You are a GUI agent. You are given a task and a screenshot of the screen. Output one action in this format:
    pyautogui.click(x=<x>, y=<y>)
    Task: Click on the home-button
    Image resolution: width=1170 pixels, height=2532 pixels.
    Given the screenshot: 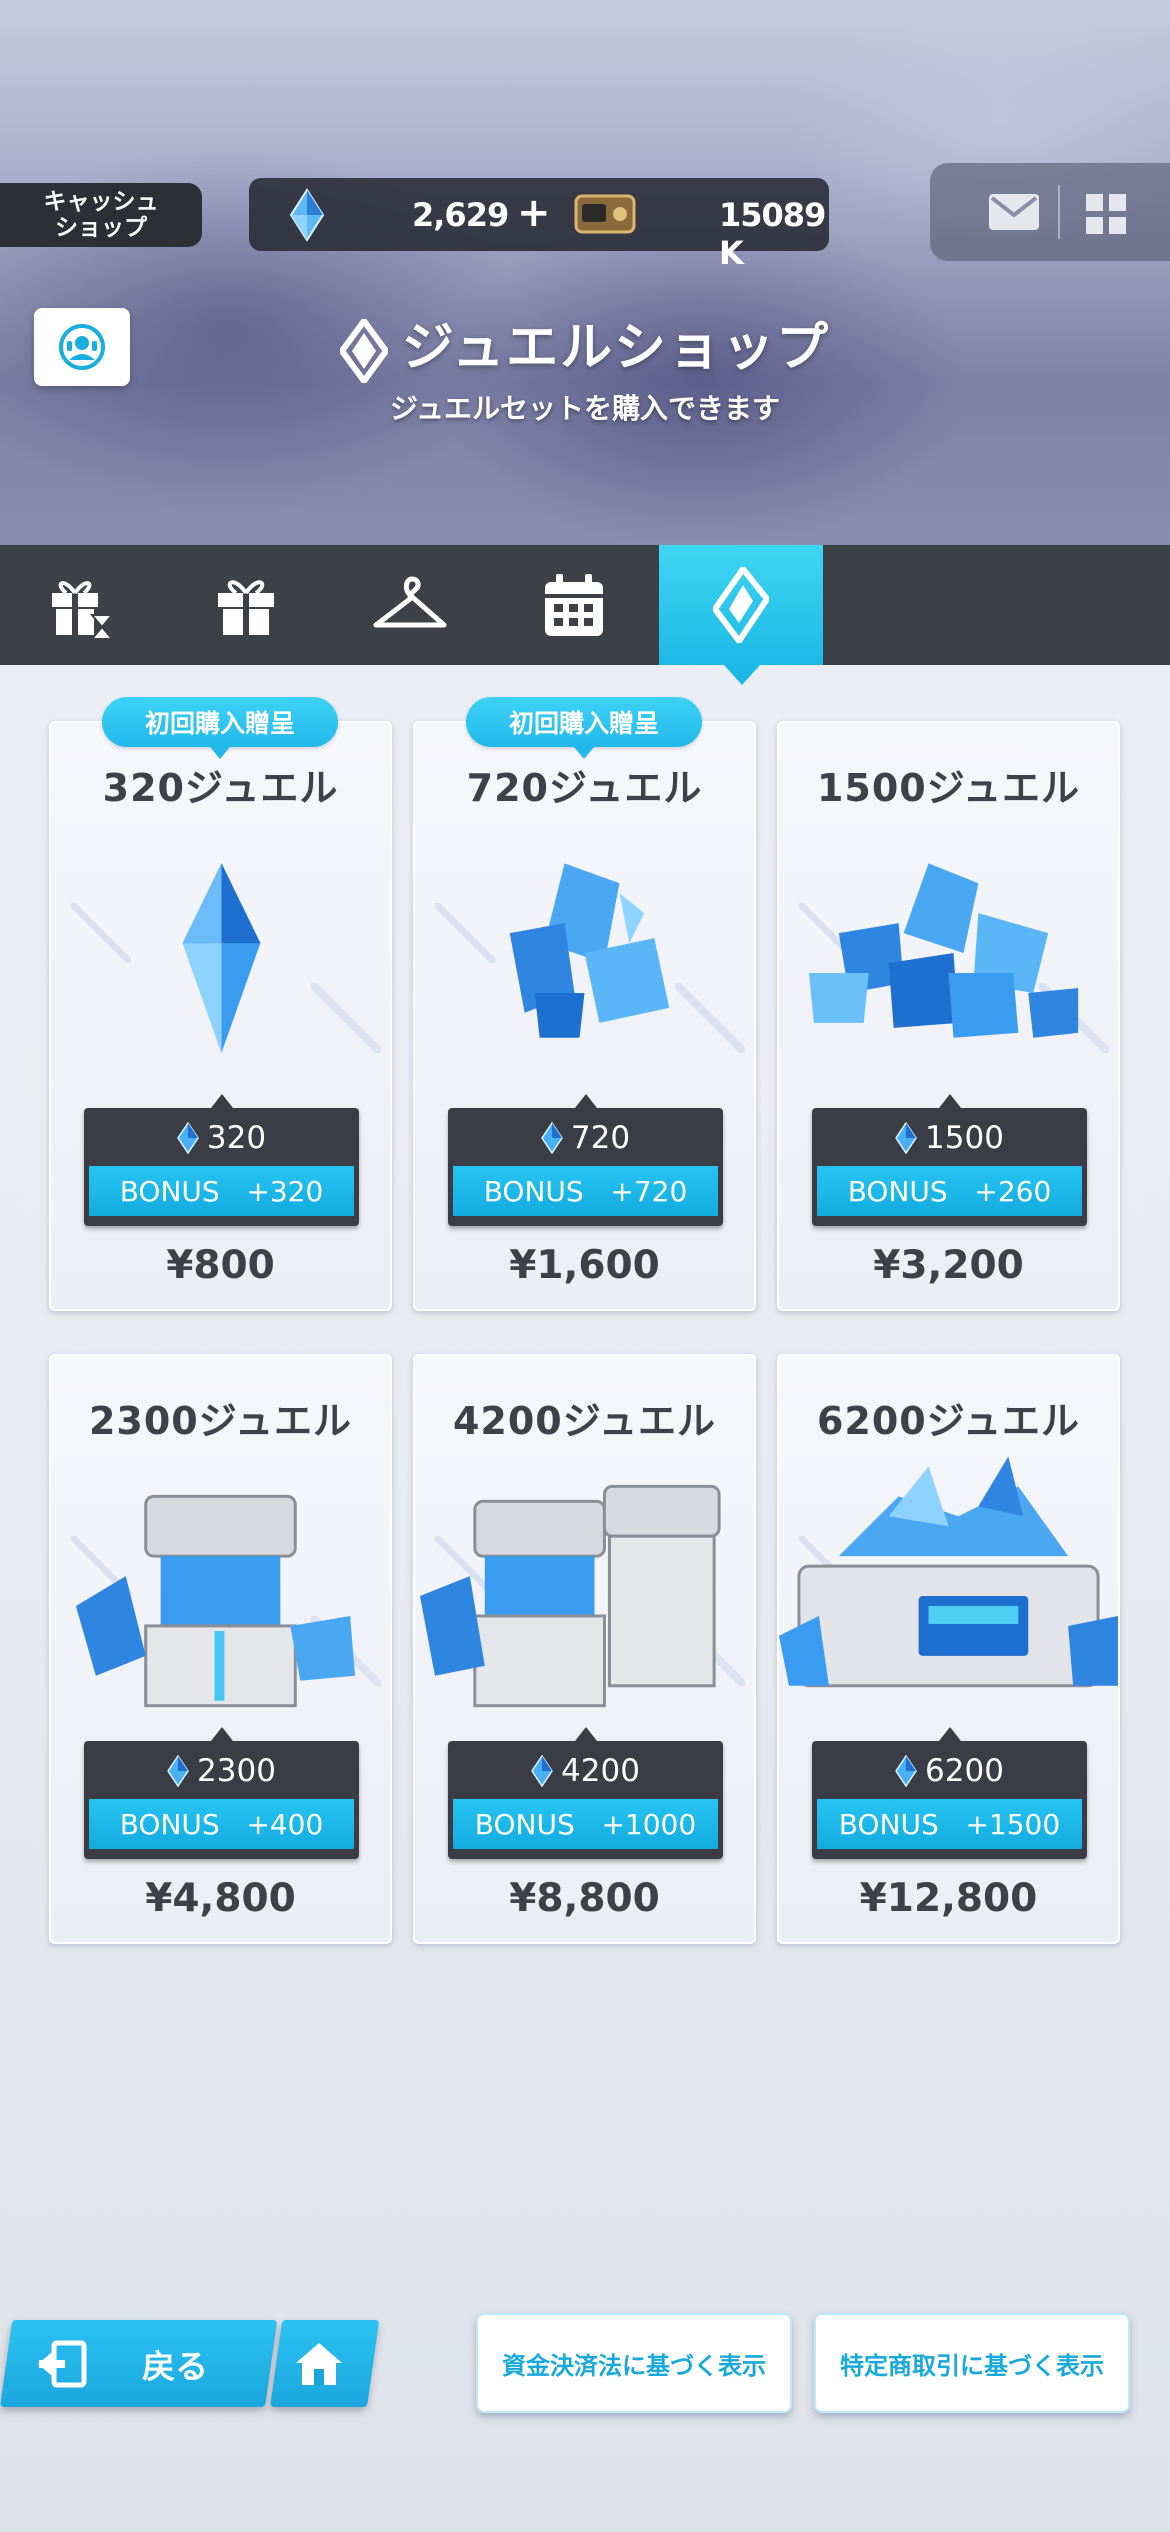 What is the action you would take?
    pyautogui.click(x=318, y=2363)
    